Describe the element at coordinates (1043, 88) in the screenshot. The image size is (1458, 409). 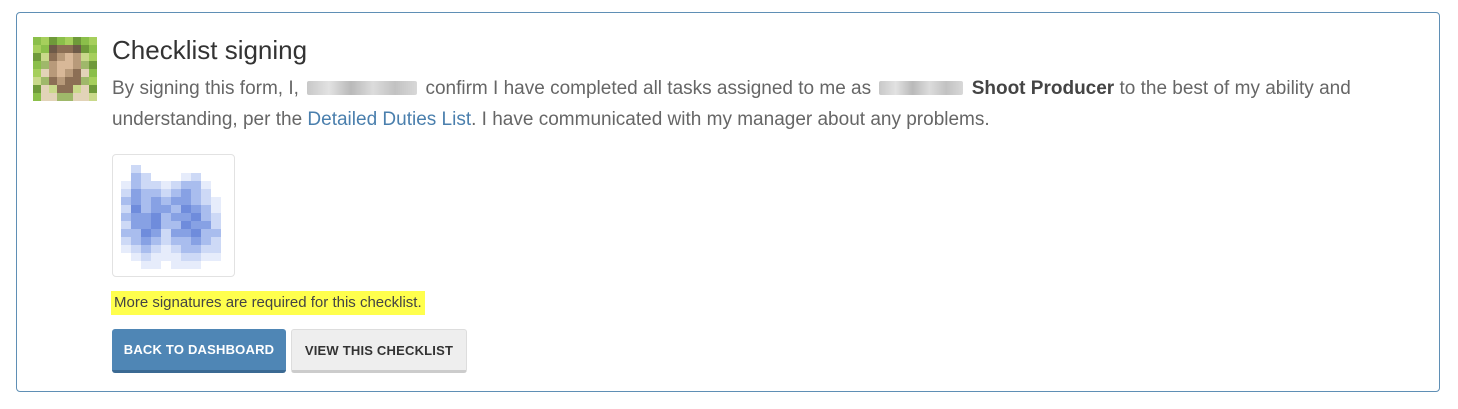
I see `role-name: Shoot Producer` at that location.